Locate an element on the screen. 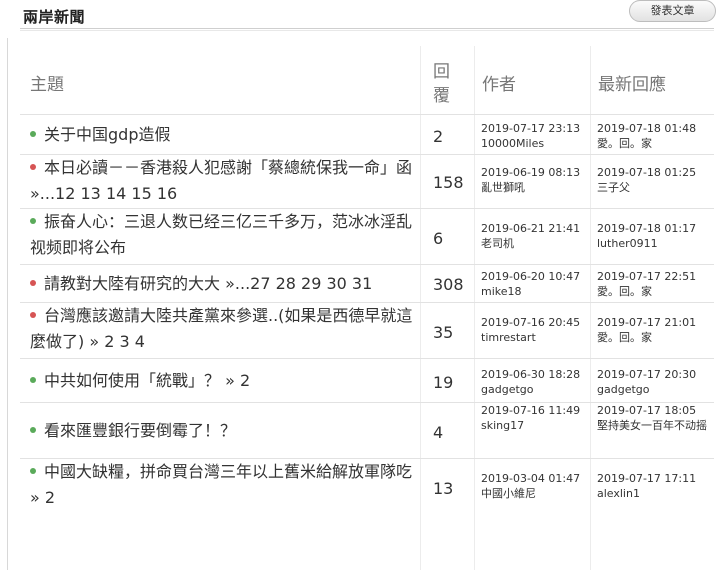 The height and width of the screenshot is (570, 720). topic-link: 本日必讀－－香港殺人犯感謝「蔡總統保我一命」函 is located at coordinates (228, 167).